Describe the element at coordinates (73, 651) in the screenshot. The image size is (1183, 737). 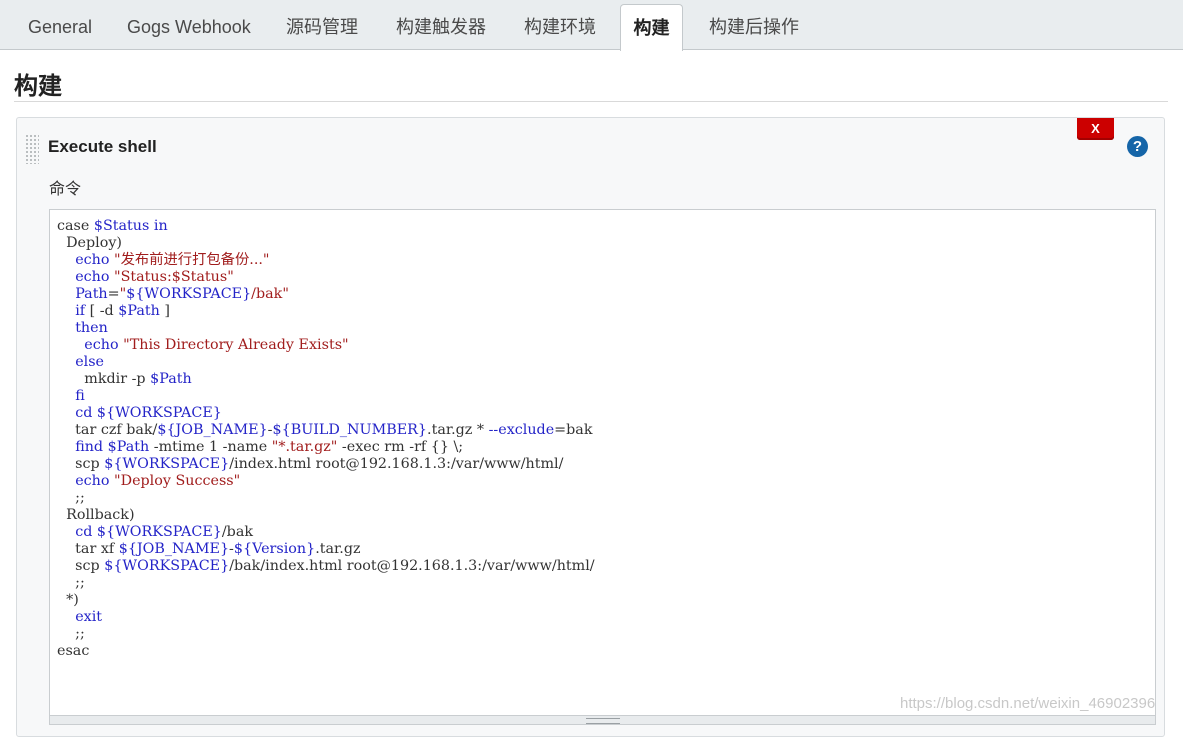
I see `code-token: esac` at that location.